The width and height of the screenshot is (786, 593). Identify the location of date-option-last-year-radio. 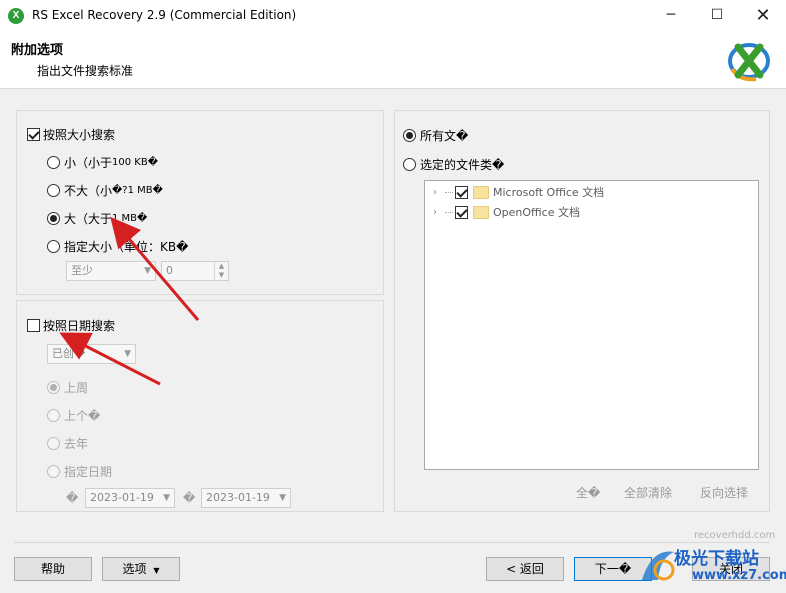
(53, 443).